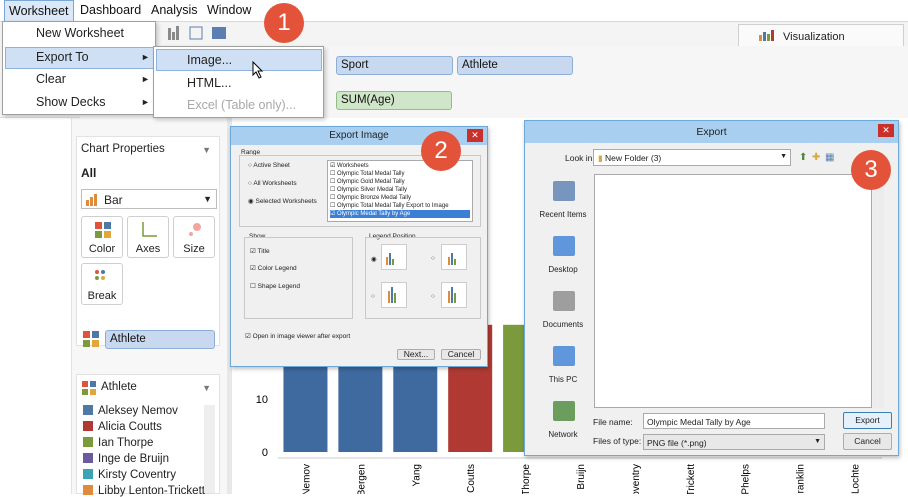 The image size is (908, 497). Describe the element at coordinates (272, 183) in the screenshot. I see `radio-all-worksheets: ○ All Worksheets` at that location.